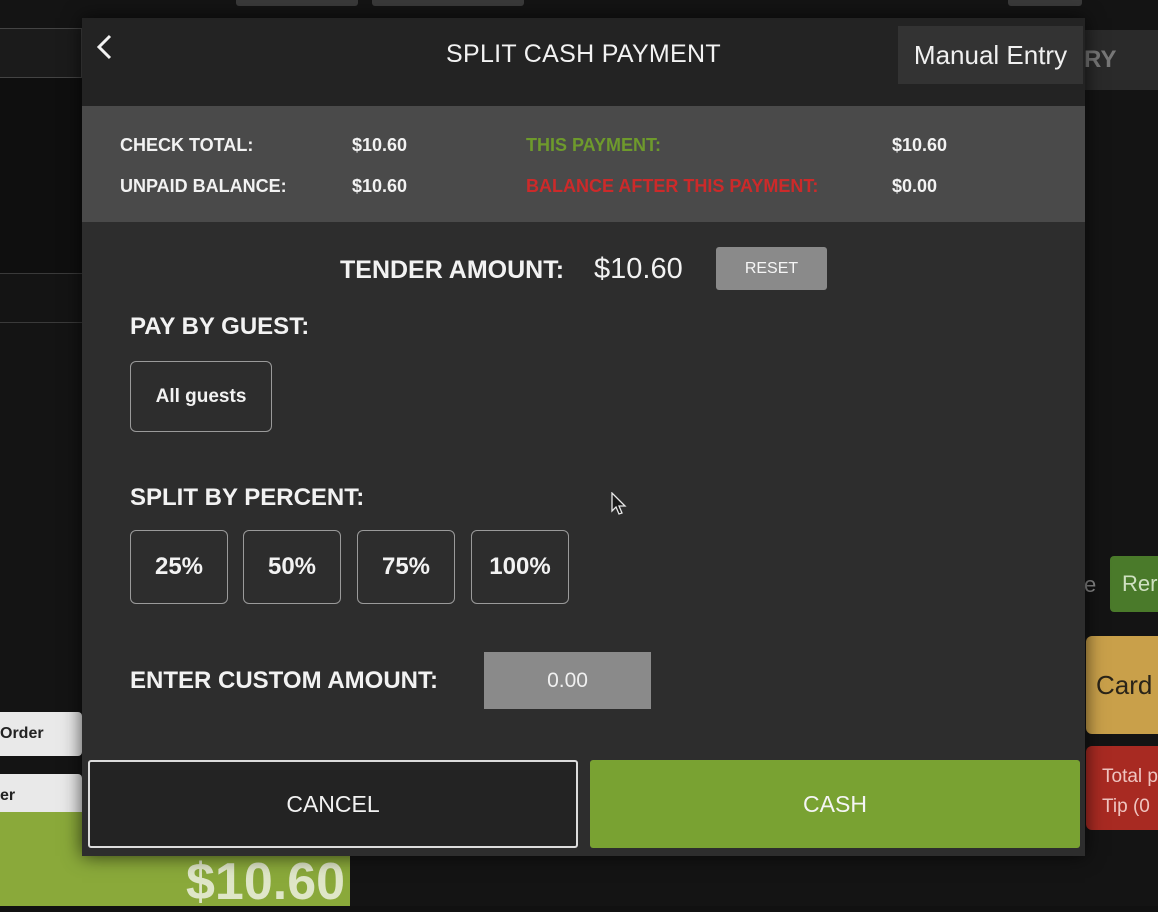 The height and width of the screenshot is (912, 1158). I want to click on background-tip-text: Tip (0, so click(1130, 807).